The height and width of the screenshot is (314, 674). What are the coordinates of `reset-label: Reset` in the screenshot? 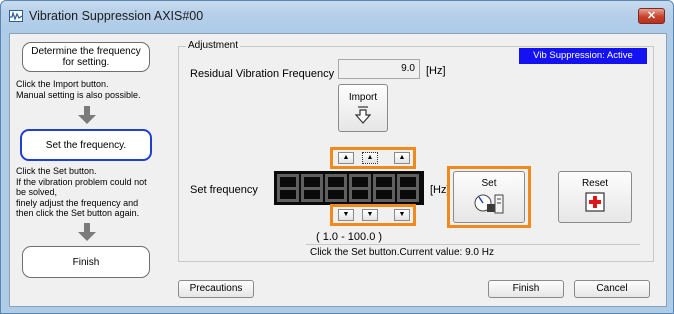 It's located at (595, 183).